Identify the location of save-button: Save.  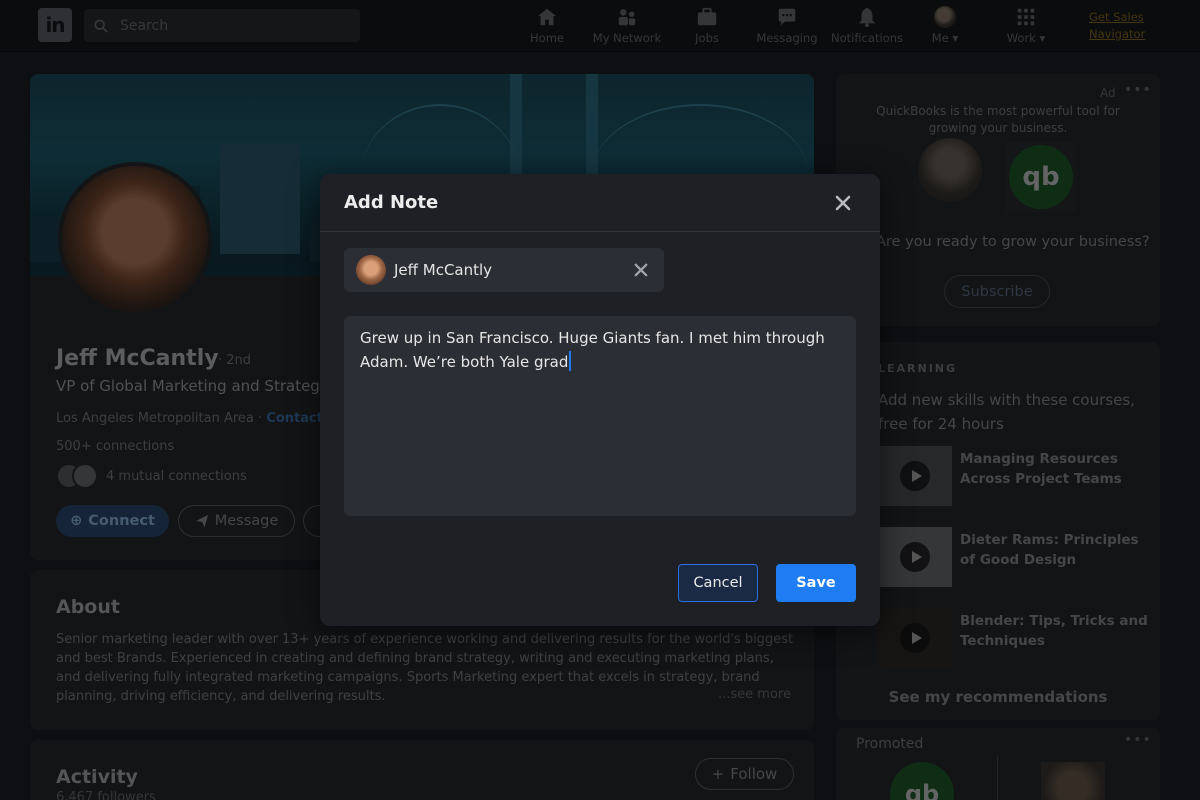
(816, 583).